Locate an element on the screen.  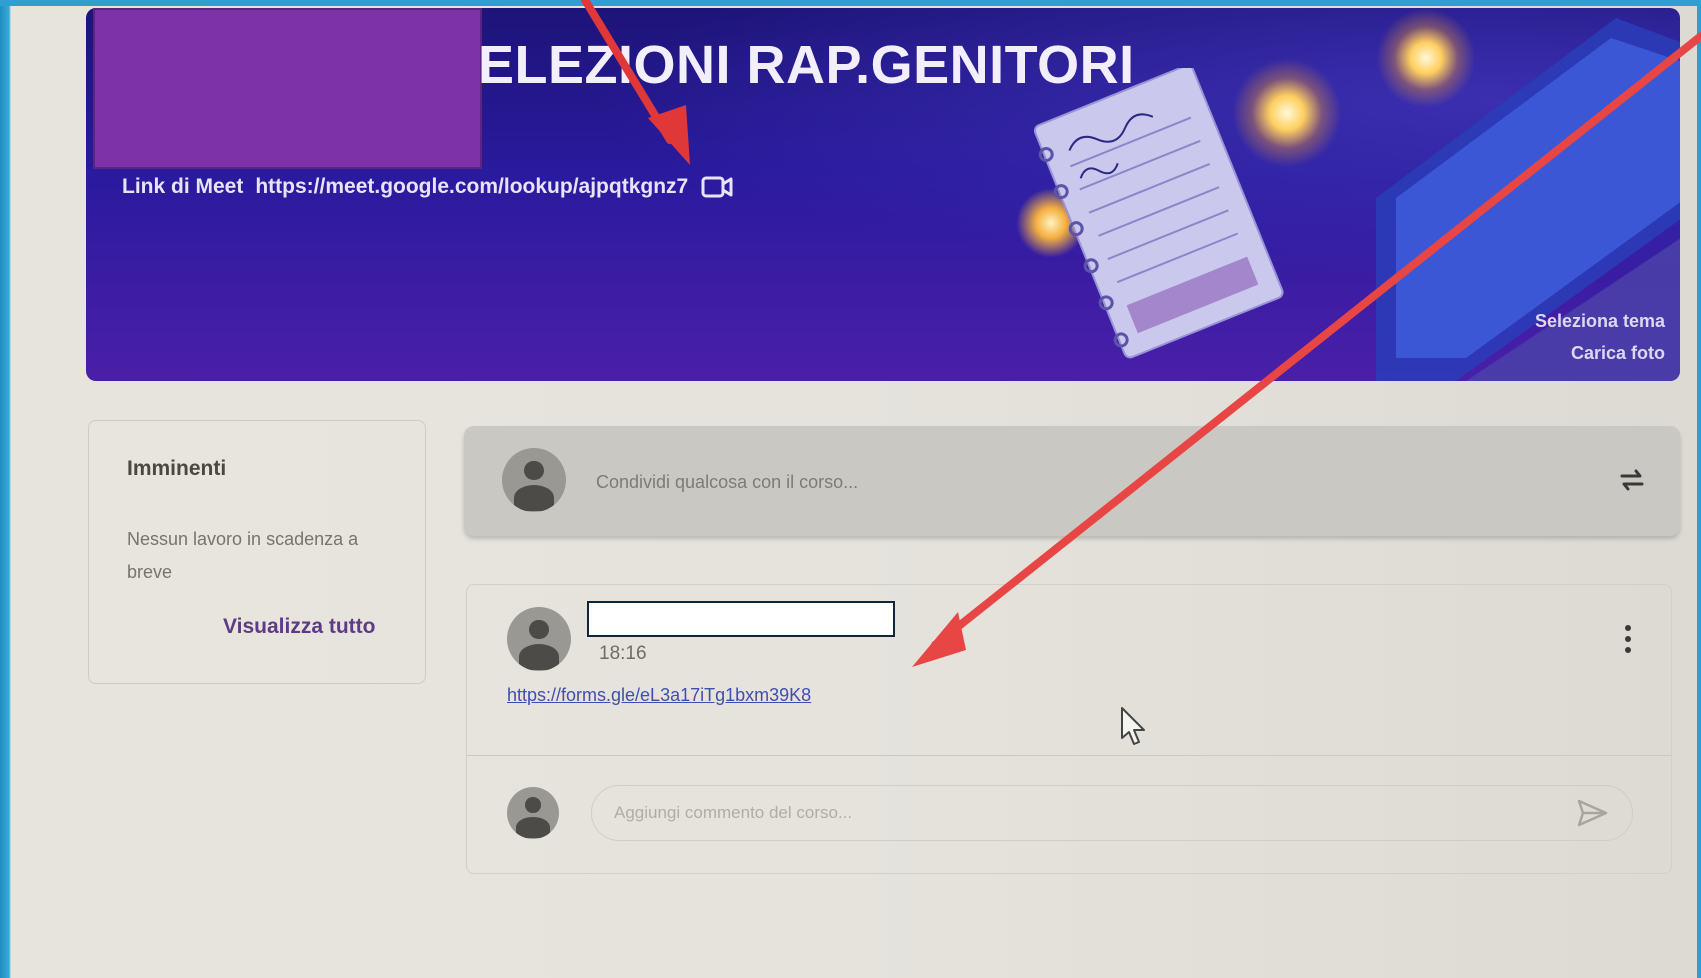
comment-field is located at coordinates (1112, 813).